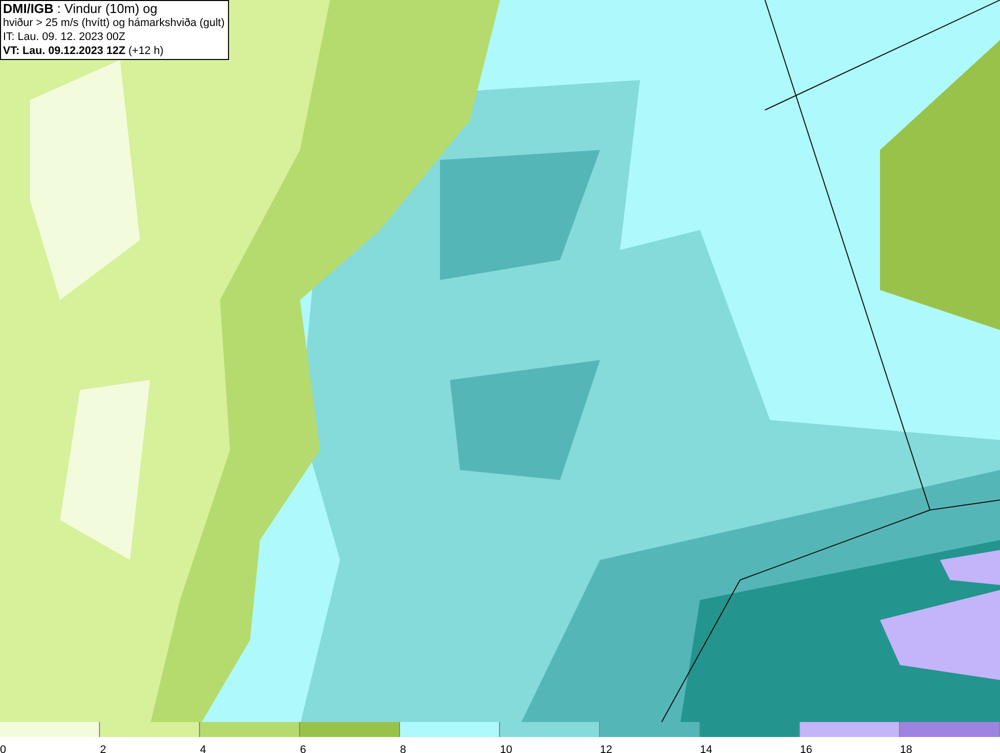 This screenshot has width=1000, height=753. Describe the element at coordinates (203, 748) in the screenshot. I see `legend-label: 4` at that location.